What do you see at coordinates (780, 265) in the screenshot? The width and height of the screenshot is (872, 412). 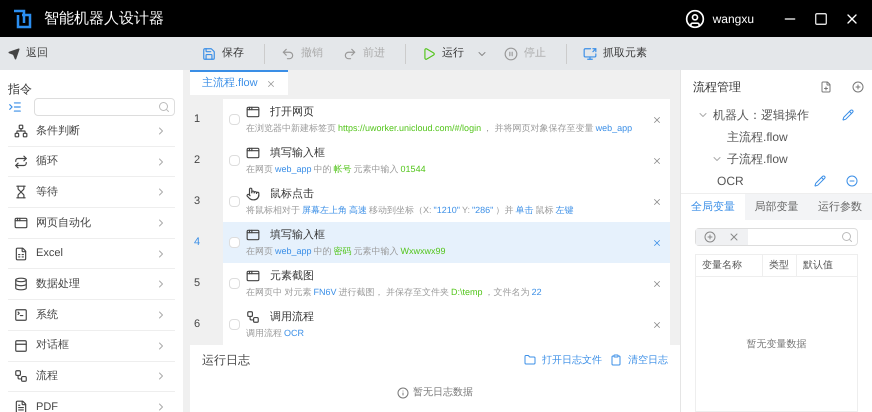 I see `column-header: 类型` at bounding box center [780, 265].